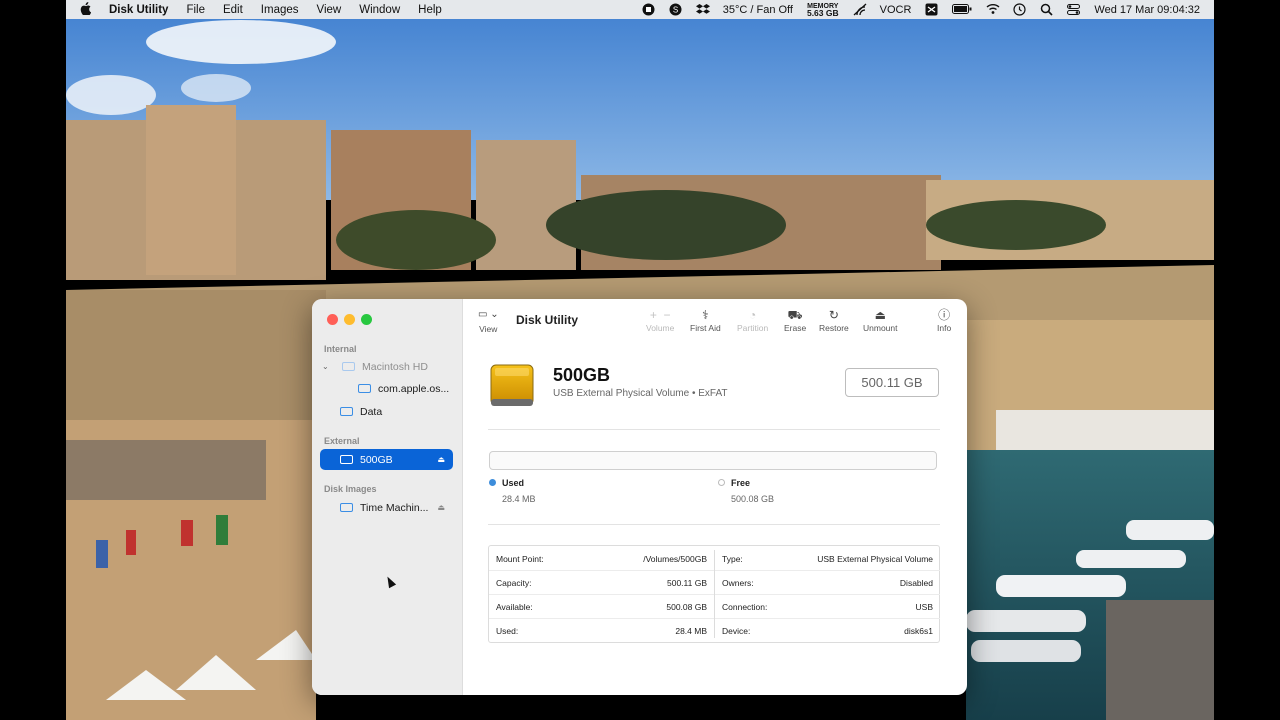 The width and height of the screenshot is (1280, 720). I want to click on menu-view: View, so click(329, 10).